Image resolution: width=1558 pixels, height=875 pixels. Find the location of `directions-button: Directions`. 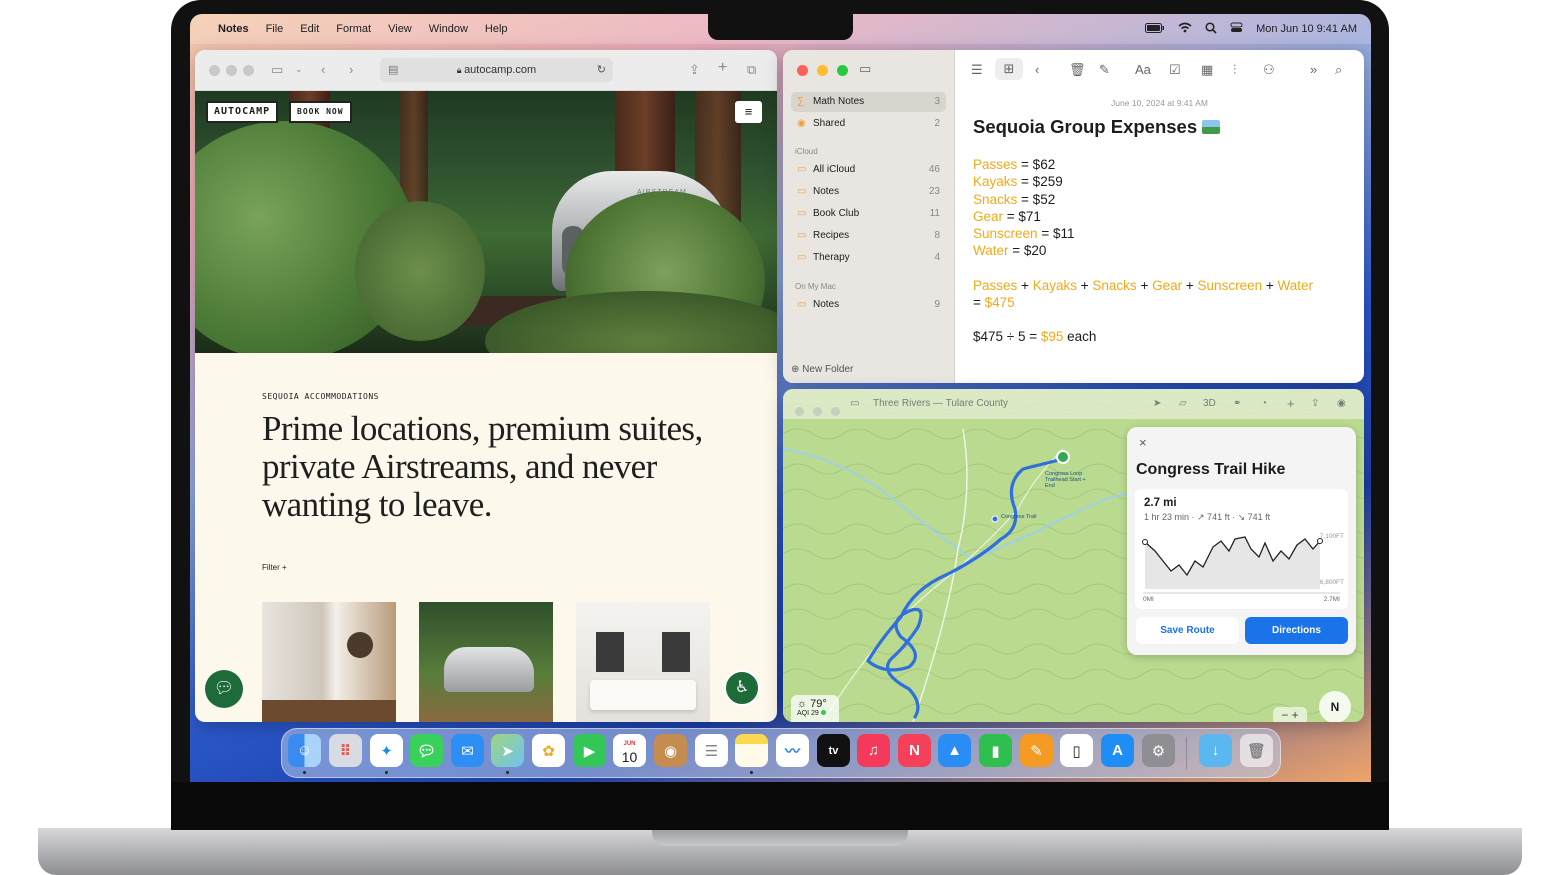

directions-button: Directions is located at coordinates (1296, 630).